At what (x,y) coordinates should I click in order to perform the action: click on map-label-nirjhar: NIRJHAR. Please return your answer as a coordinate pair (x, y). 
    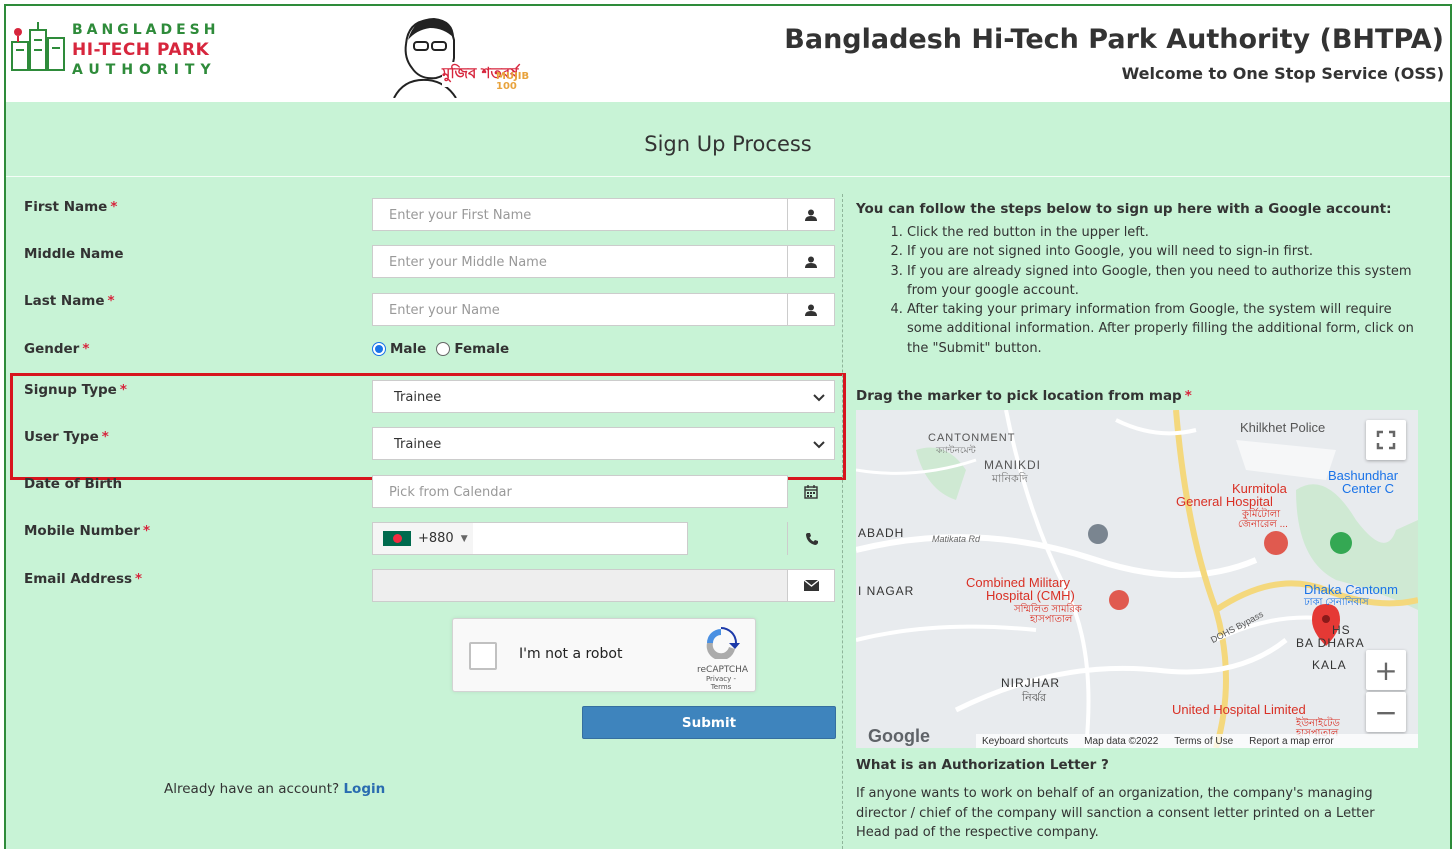
    Looking at the image, I should click on (1031, 683).